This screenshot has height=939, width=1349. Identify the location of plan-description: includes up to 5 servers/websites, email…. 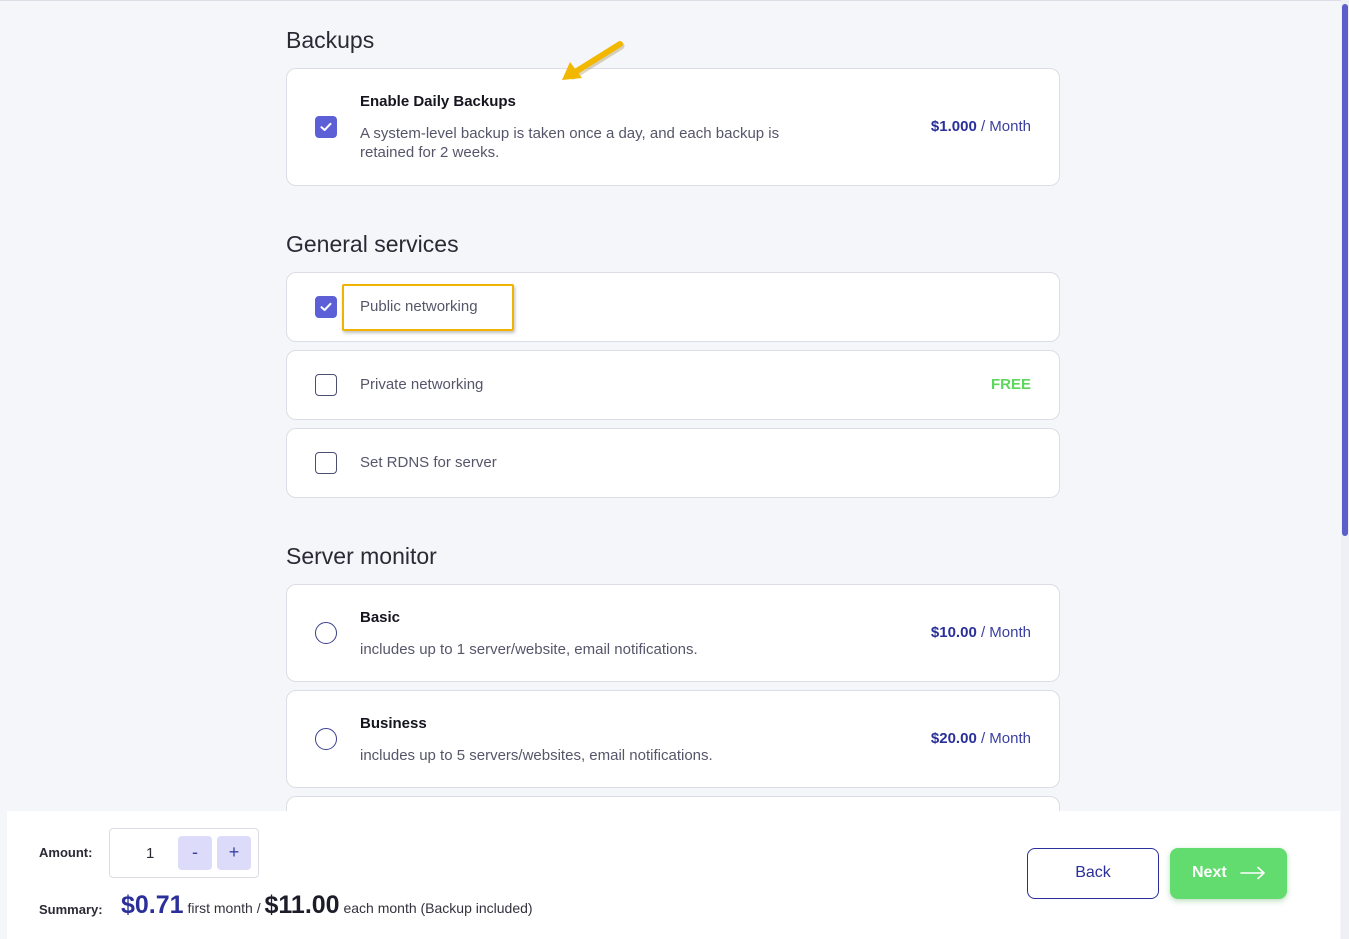
(536, 755).